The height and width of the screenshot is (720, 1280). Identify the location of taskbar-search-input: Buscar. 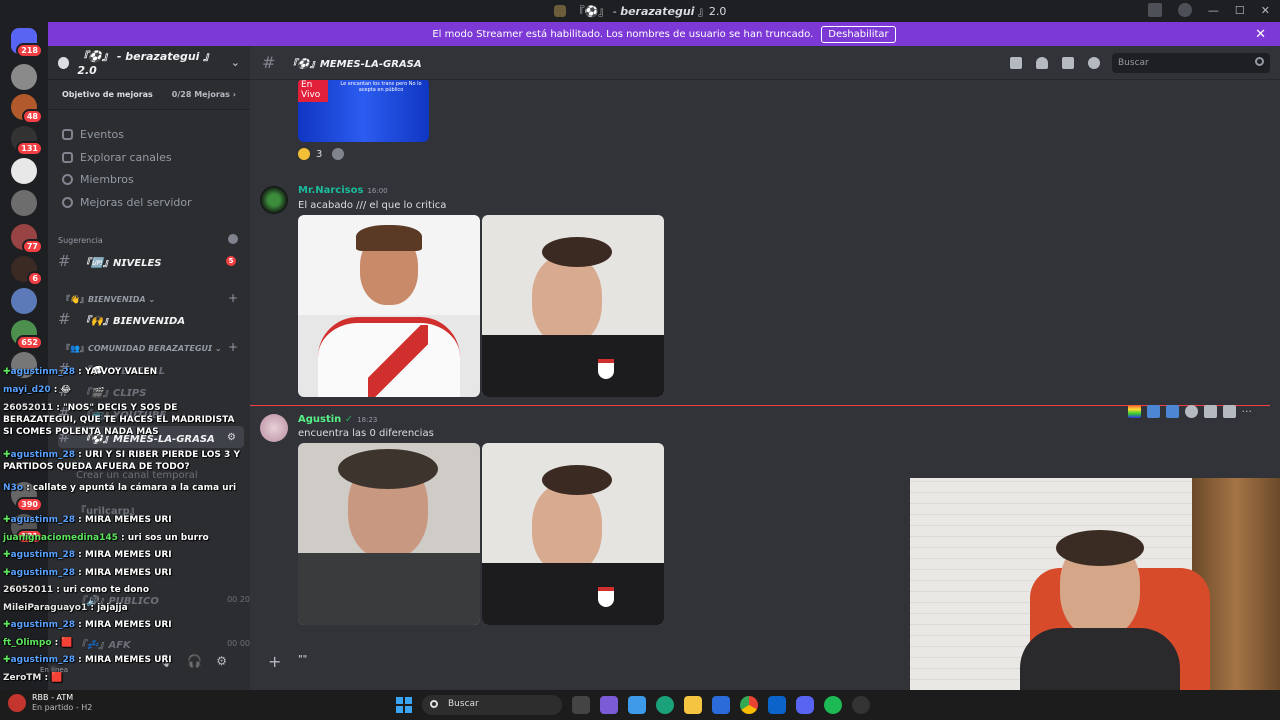
(492, 705).